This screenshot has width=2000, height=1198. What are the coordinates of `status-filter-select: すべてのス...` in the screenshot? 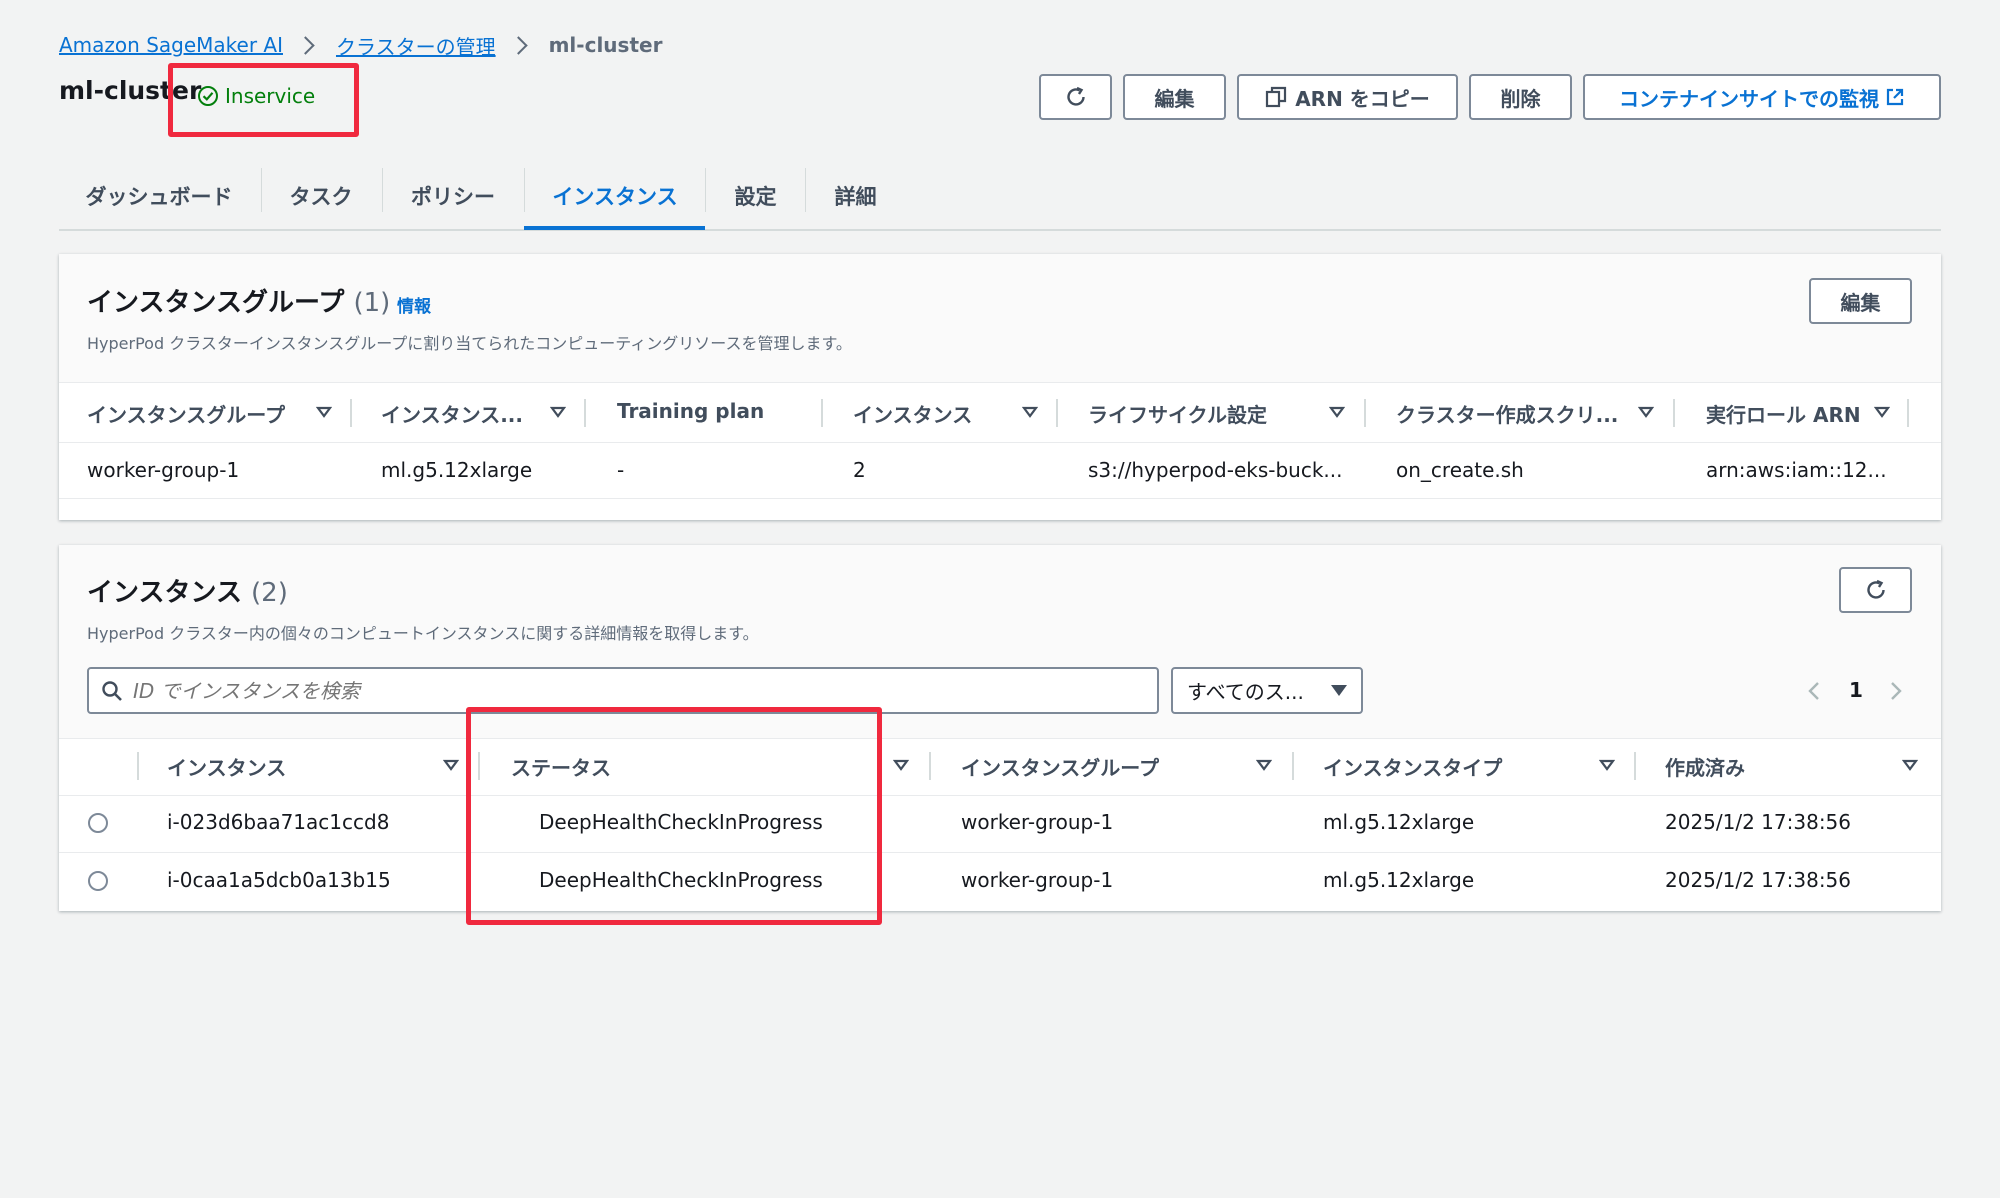 It's located at (1267, 690).